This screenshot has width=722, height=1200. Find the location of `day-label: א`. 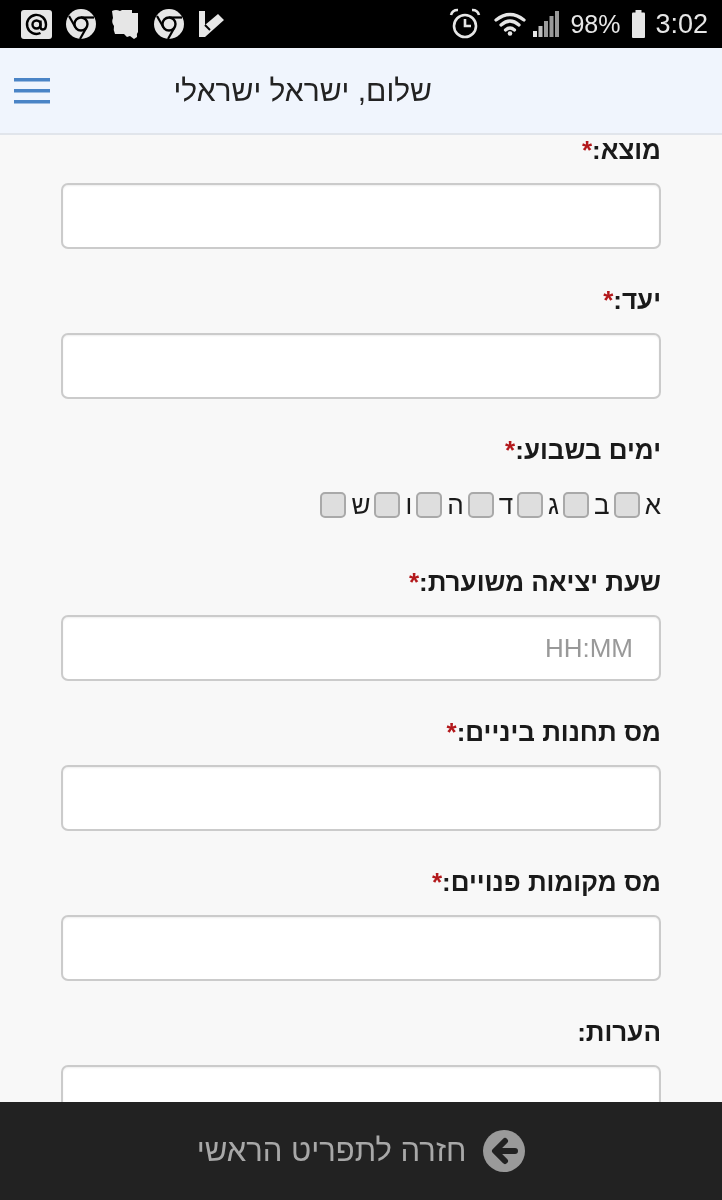

day-label: א is located at coordinates (652, 505).